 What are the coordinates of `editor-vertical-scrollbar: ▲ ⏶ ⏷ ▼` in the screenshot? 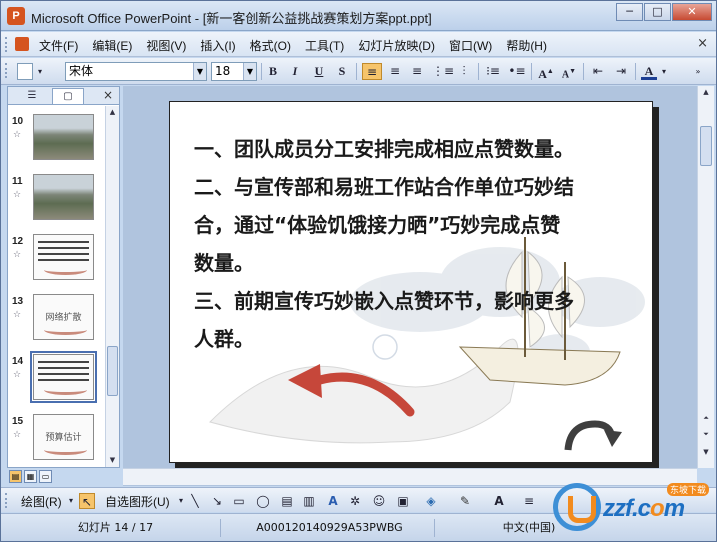 It's located at (705, 277).